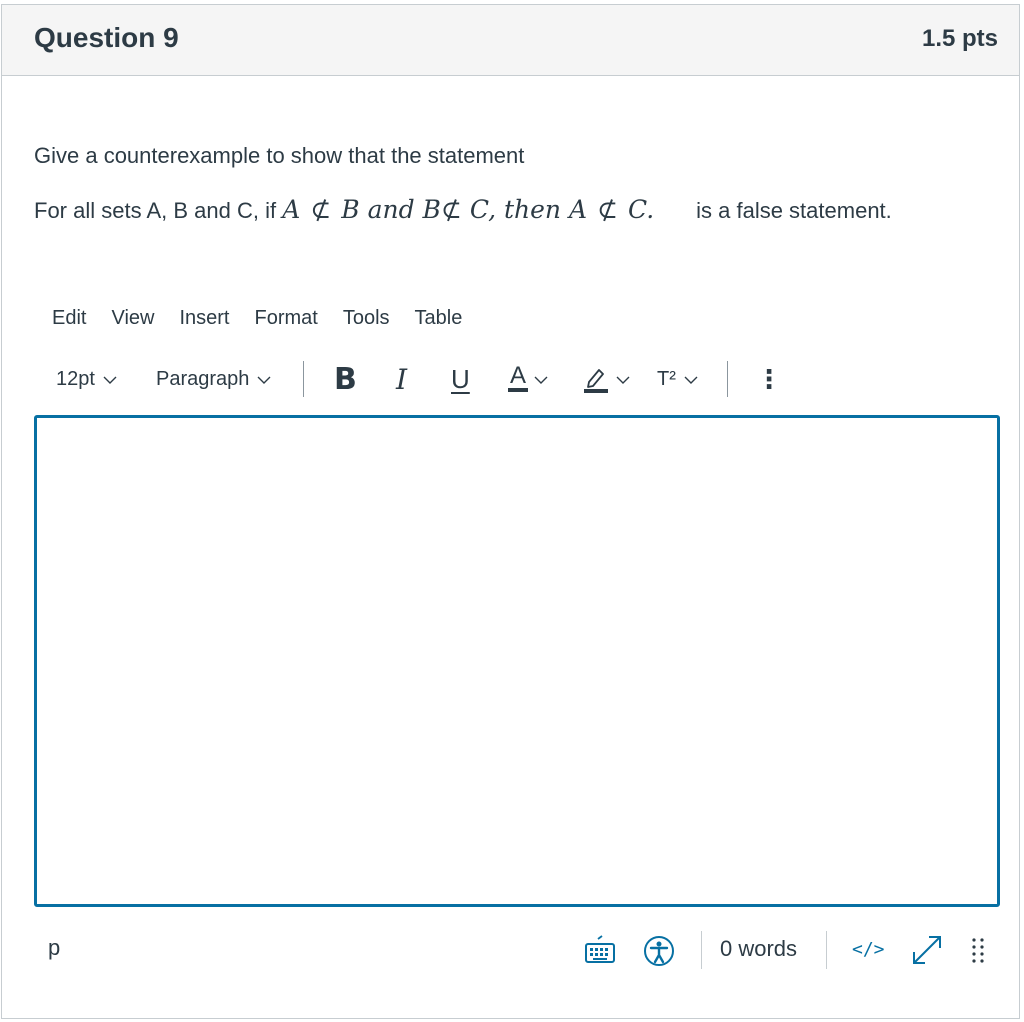  Describe the element at coordinates (578, 209) in the screenshot. I see `math-a2: A` at that location.